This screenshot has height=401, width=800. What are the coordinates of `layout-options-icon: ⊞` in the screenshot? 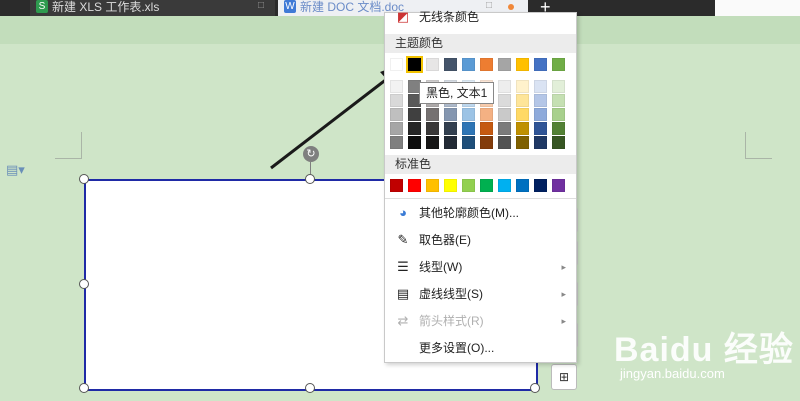 It's located at (564, 377).